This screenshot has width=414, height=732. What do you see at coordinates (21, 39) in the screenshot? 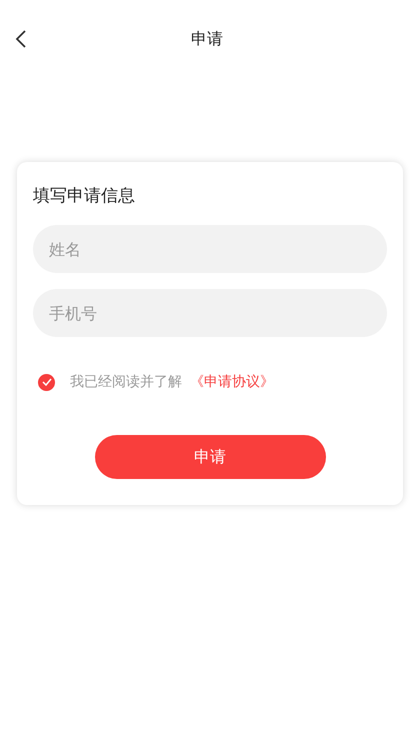
I see `back-icon` at bounding box center [21, 39].